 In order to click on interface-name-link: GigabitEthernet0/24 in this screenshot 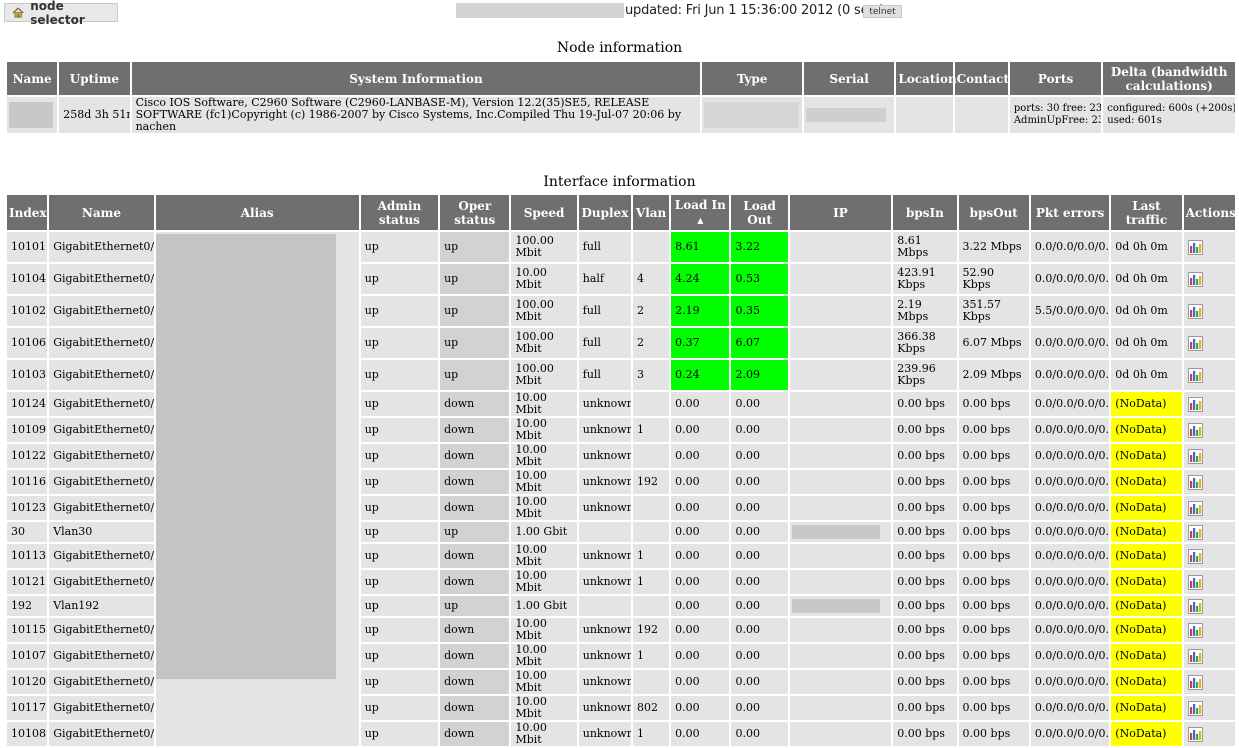, I will do `click(101, 404)`.